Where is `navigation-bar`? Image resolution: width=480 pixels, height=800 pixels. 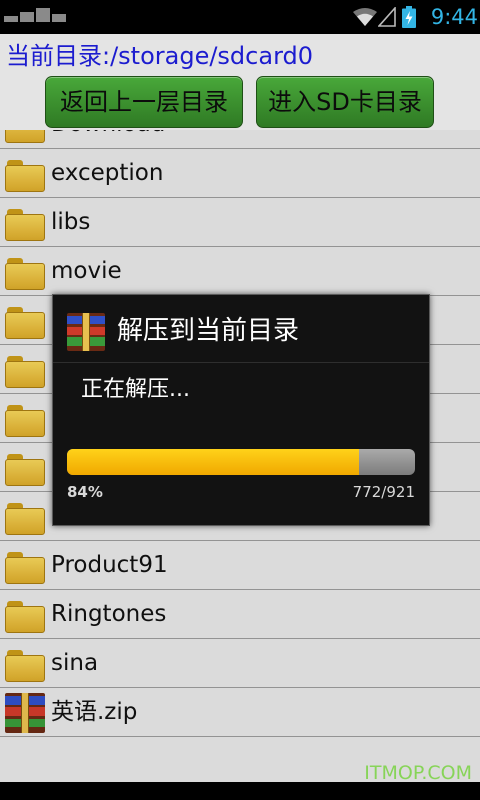
navigation-bar is located at coordinates (240, 791).